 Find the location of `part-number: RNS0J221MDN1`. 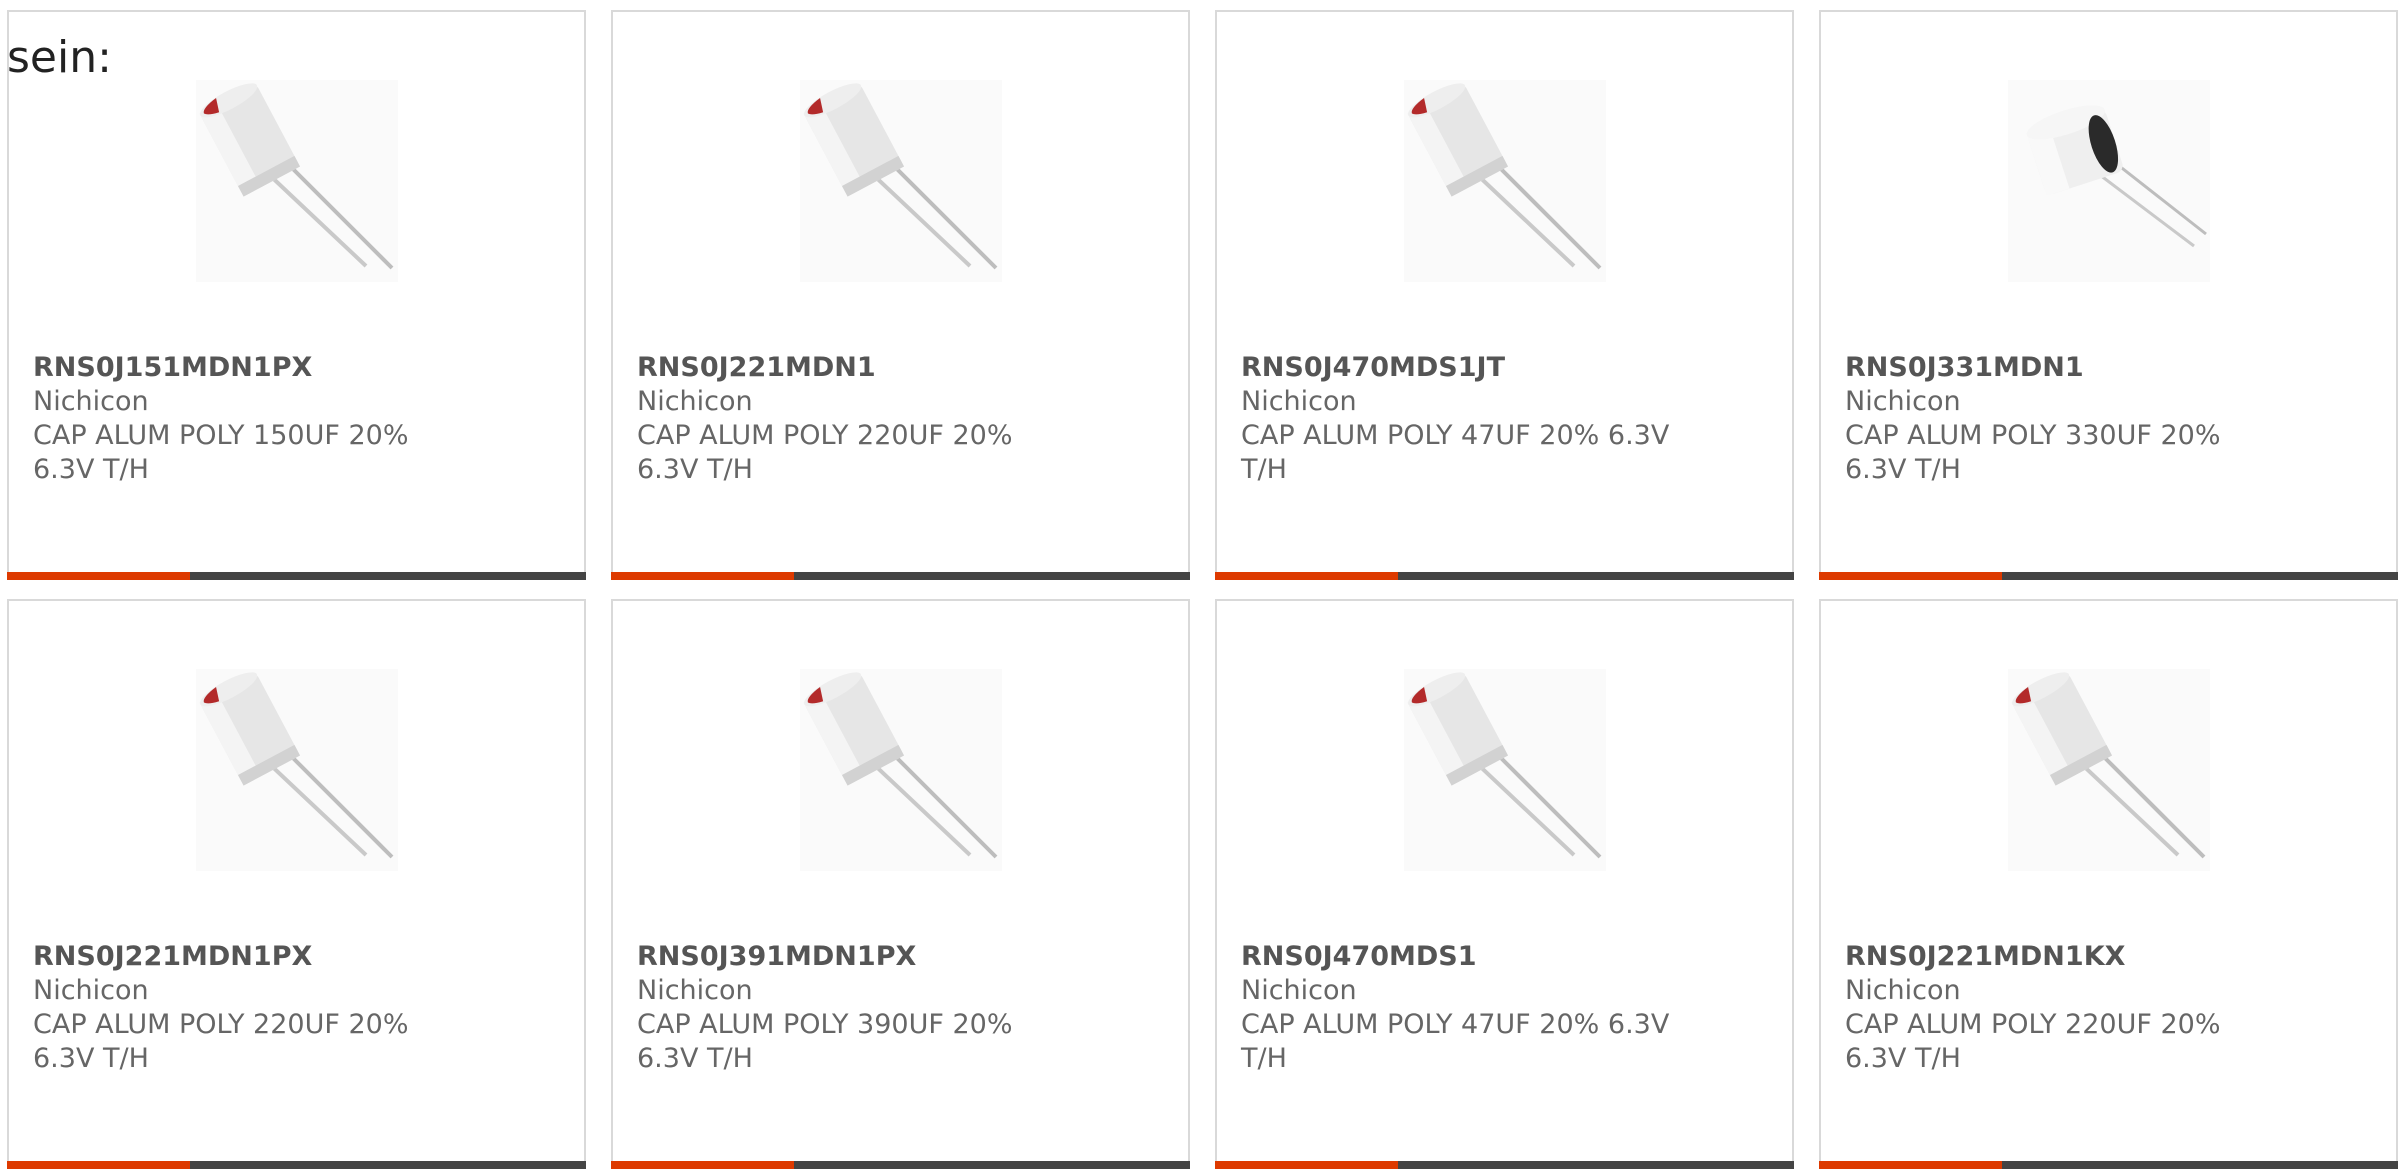

part-number: RNS0J221MDN1 is located at coordinates (900, 368).